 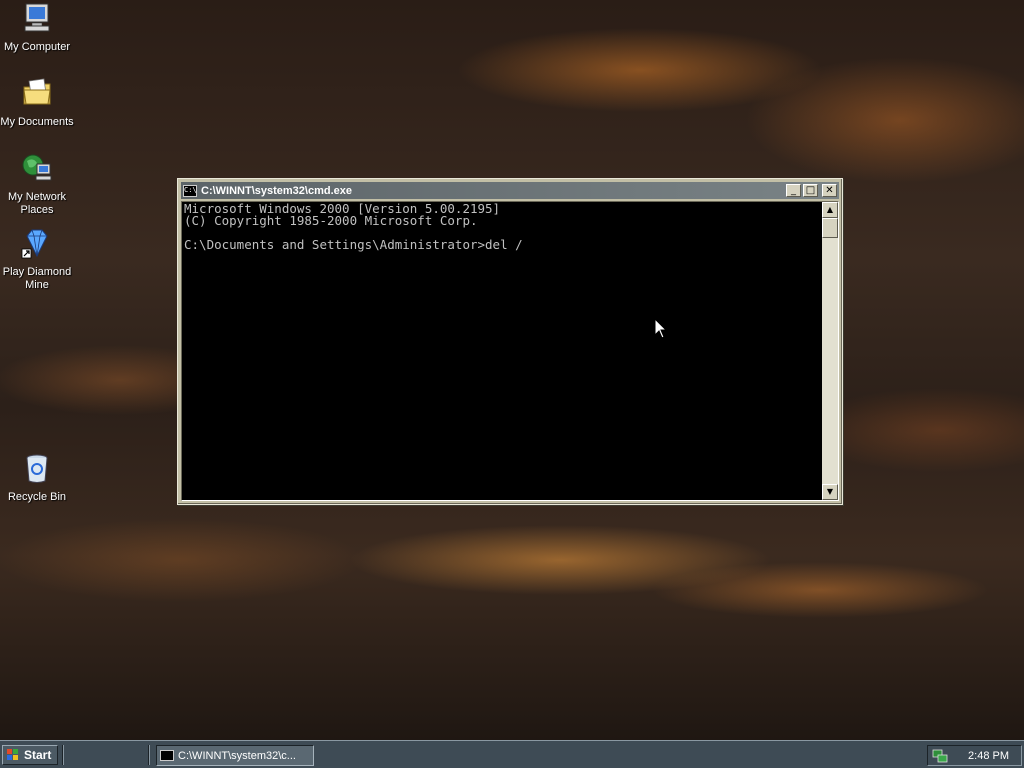 What do you see at coordinates (37, 285) in the screenshot?
I see `desktop-icon-label: Mine` at bounding box center [37, 285].